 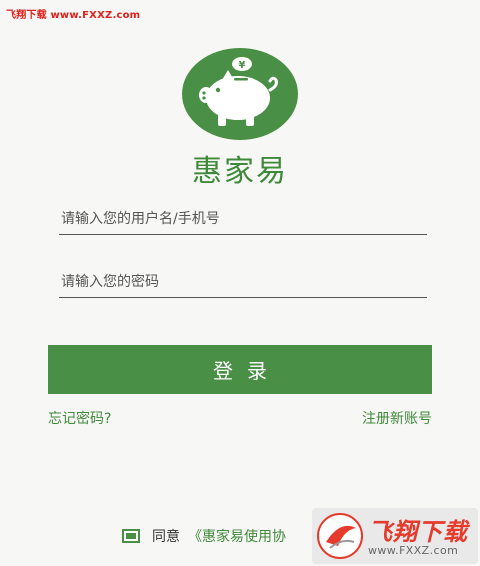 I want to click on password-field, so click(x=243, y=282).